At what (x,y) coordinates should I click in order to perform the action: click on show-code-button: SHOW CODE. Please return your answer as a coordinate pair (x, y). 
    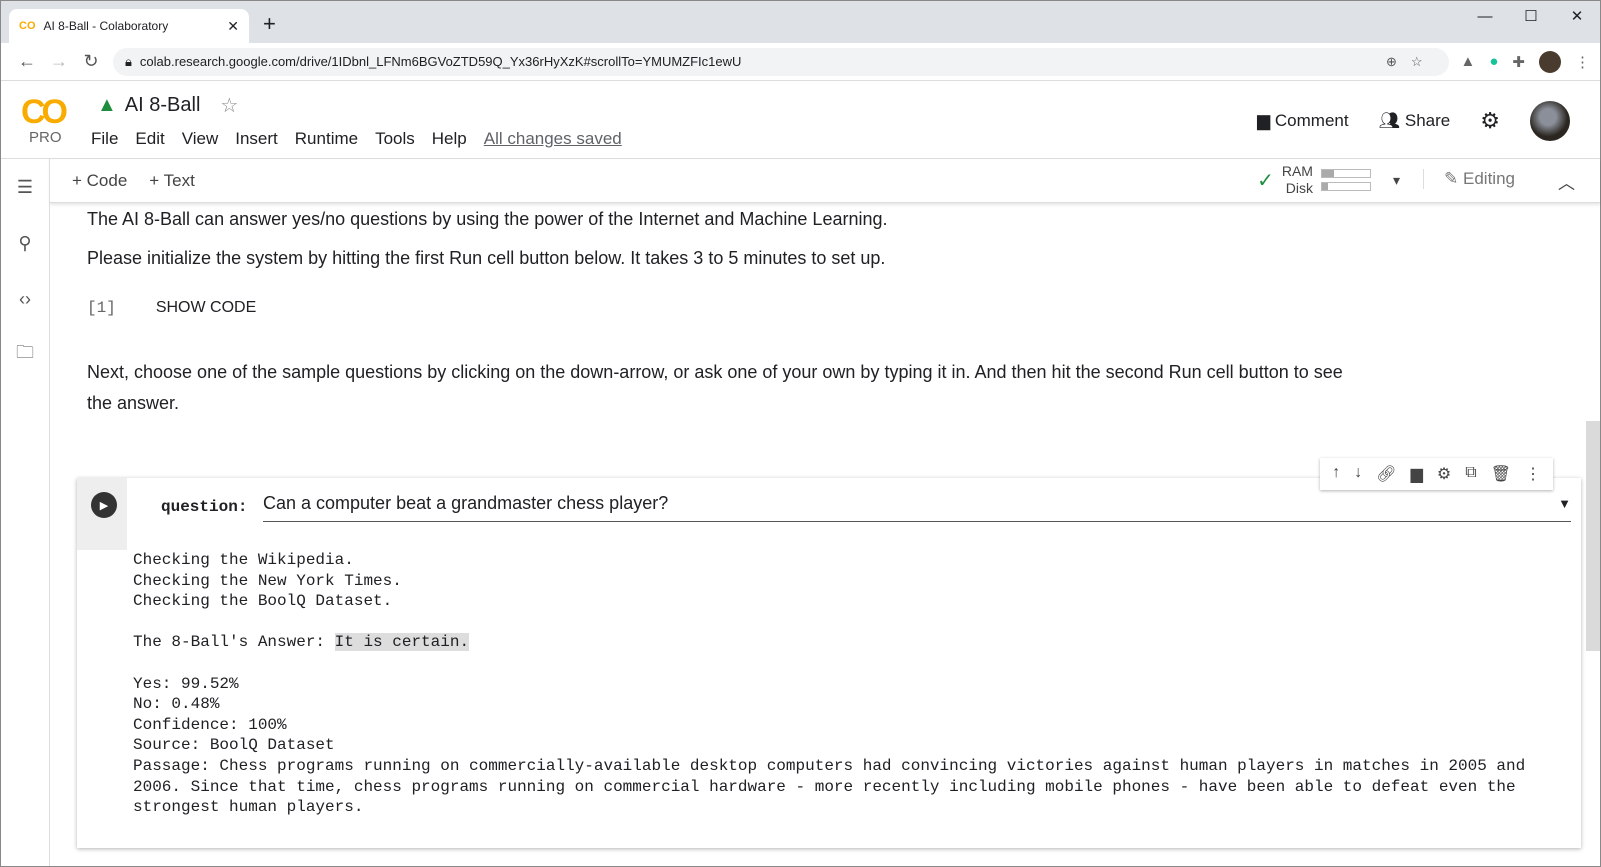
    Looking at the image, I should click on (206, 308).